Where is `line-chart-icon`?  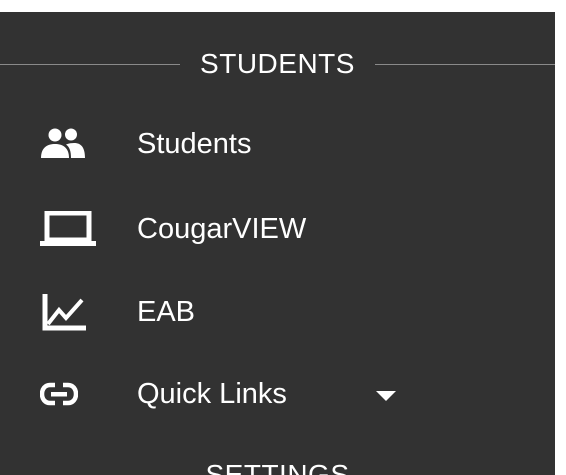 line-chart-icon is located at coordinates (70, 312).